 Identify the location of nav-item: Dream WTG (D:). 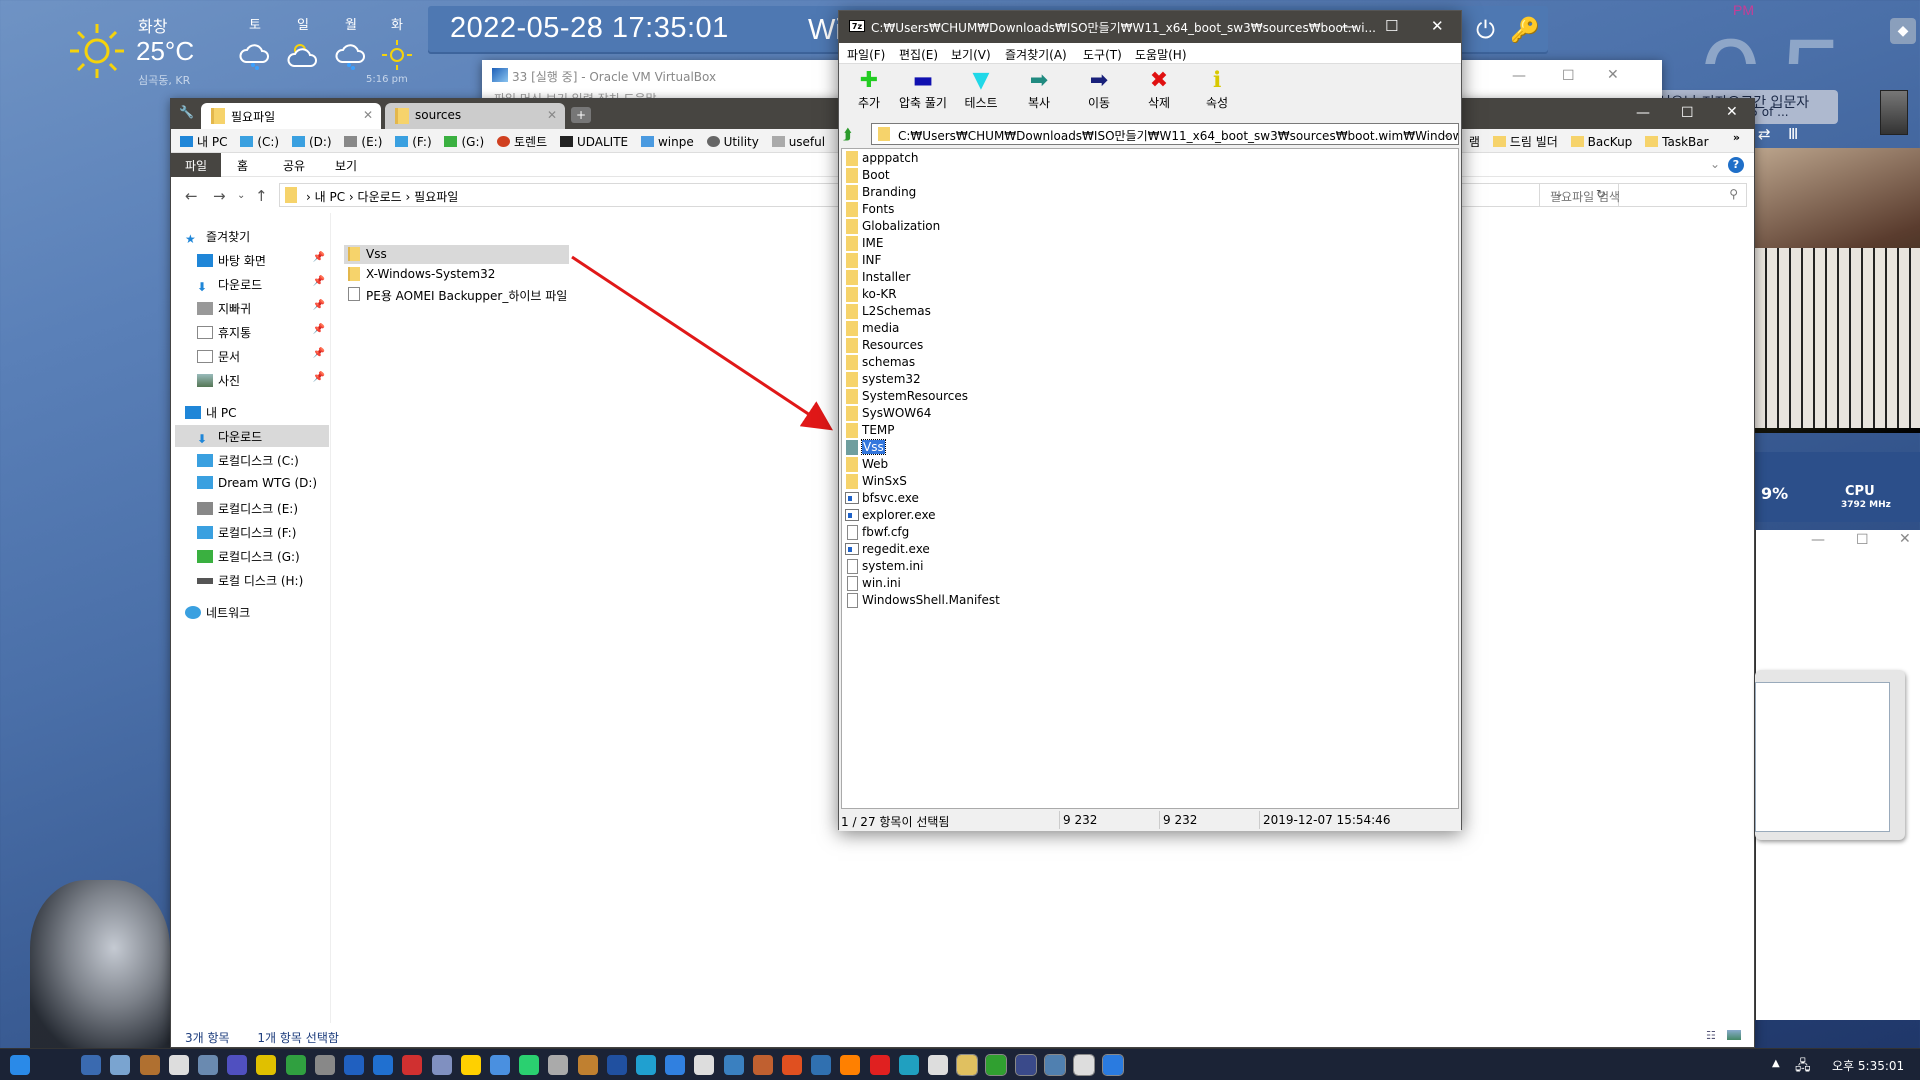
(272, 484).